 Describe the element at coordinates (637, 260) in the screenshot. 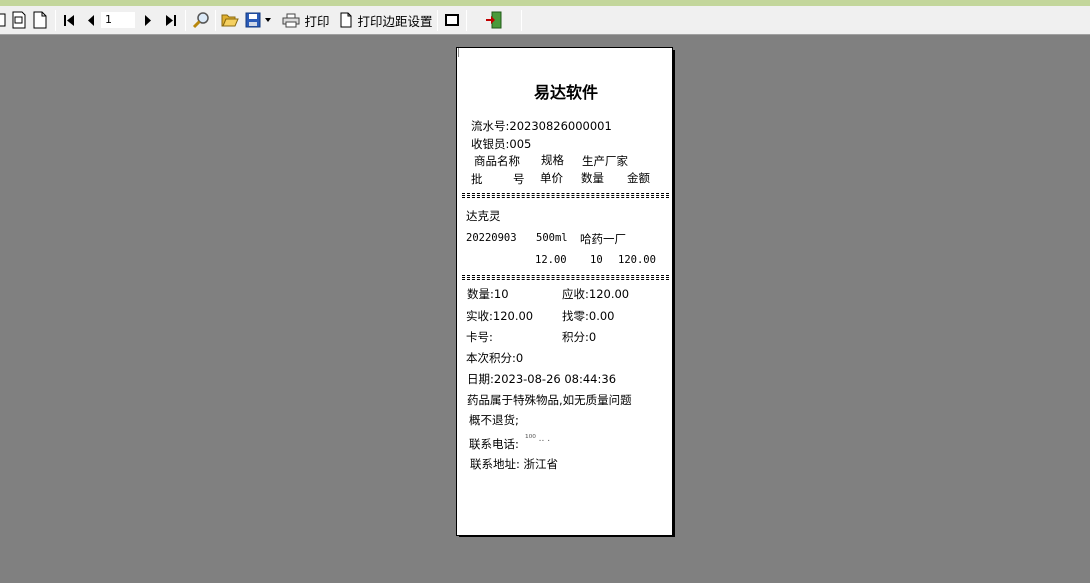

I see `item-amount: 120.00` at that location.